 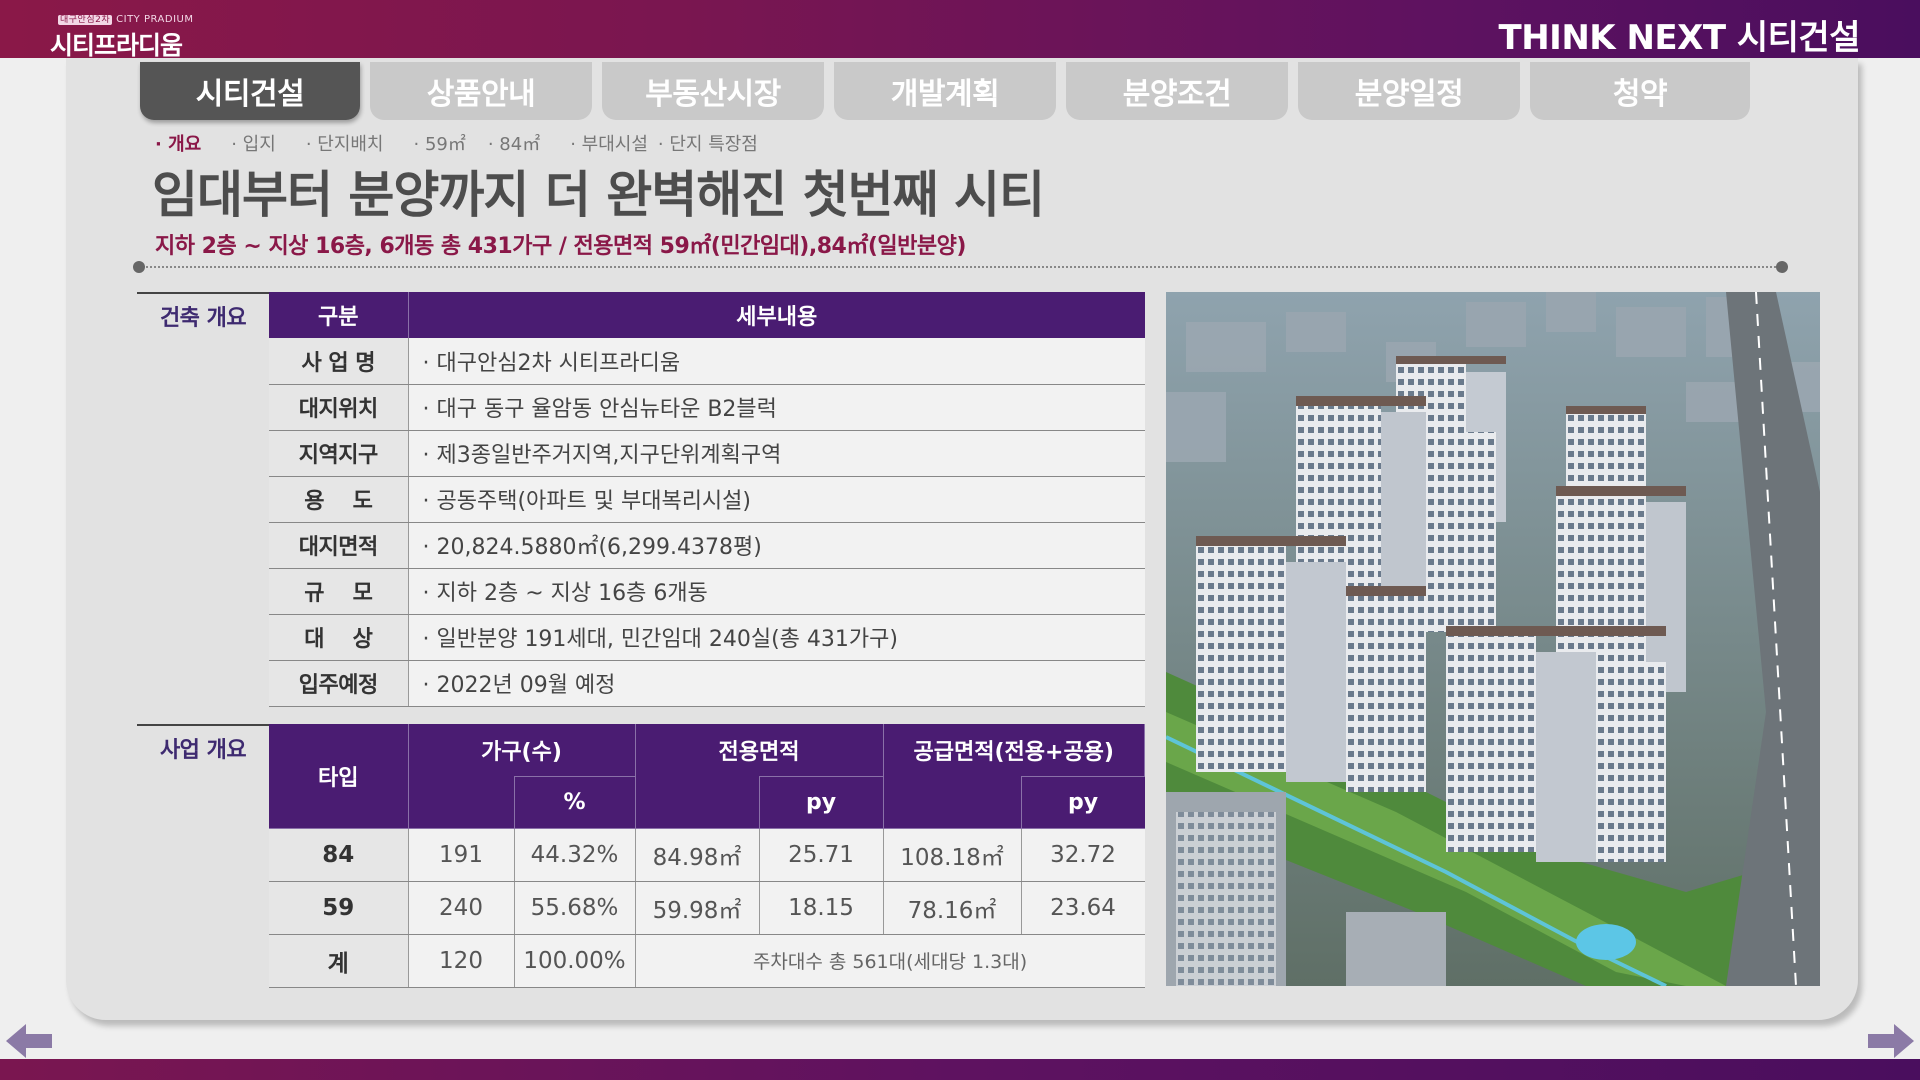 I want to click on table-row: 59 240 55.68% 59.98㎡ 18.15 78.16㎡ 23.64, so click(x=707, y=908).